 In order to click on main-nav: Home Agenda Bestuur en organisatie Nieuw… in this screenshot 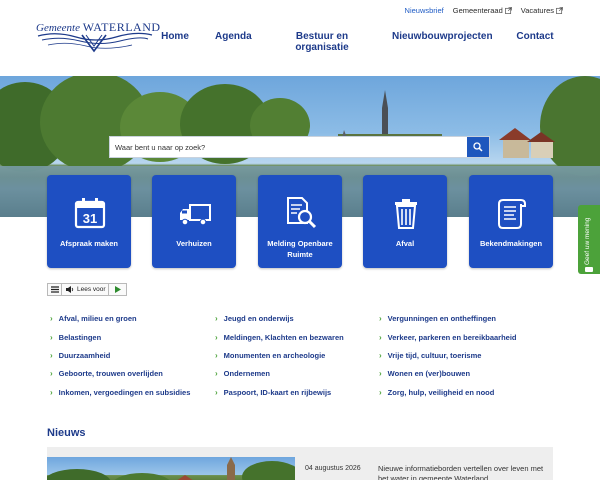, I will do `click(300, 46)`.